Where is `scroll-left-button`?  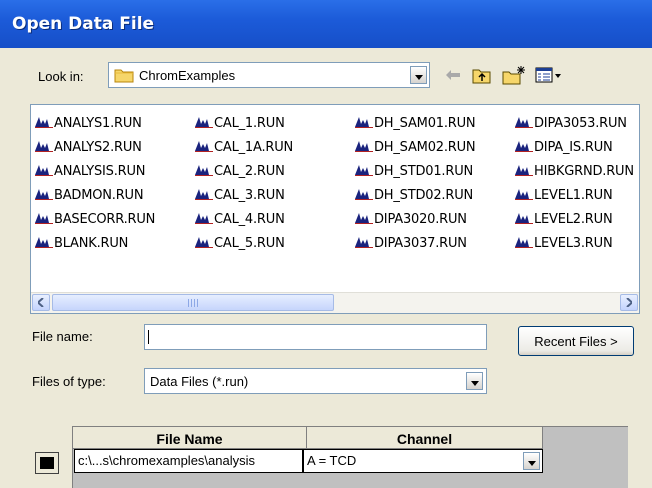 scroll-left-button is located at coordinates (41, 302).